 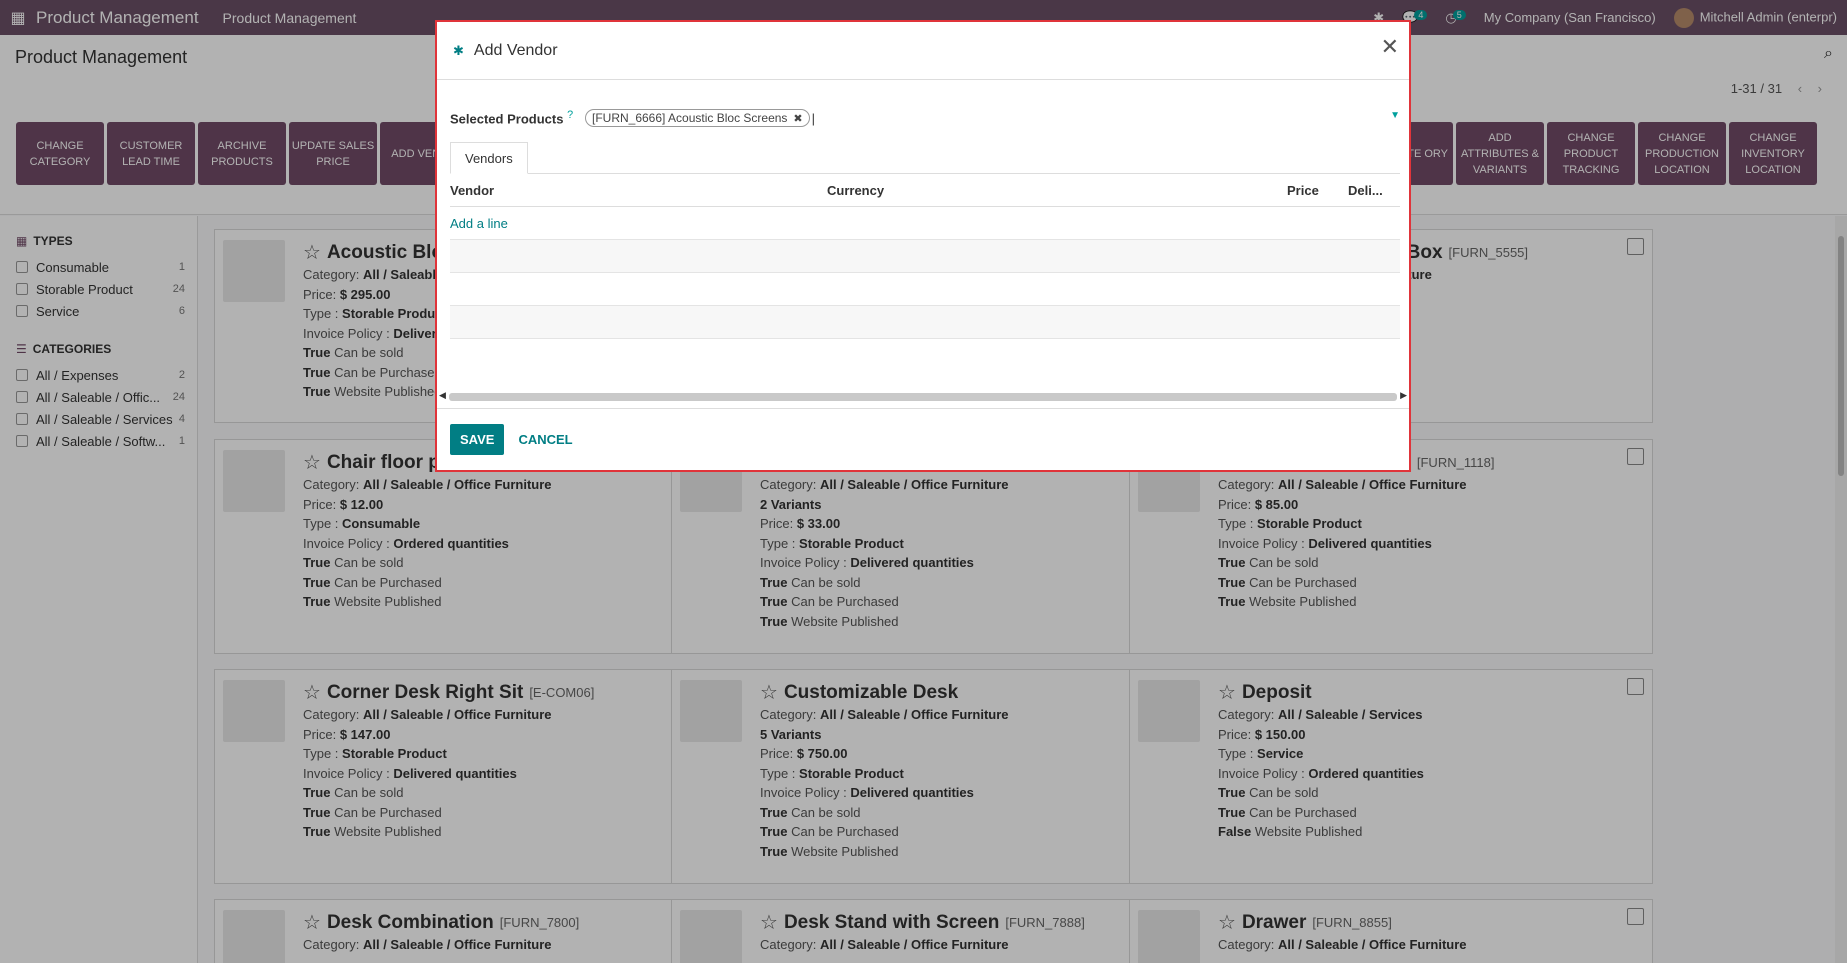 What do you see at coordinates (925, 223) in the screenshot?
I see `add-line-row: Add a line` at bounding box center [925, 223].